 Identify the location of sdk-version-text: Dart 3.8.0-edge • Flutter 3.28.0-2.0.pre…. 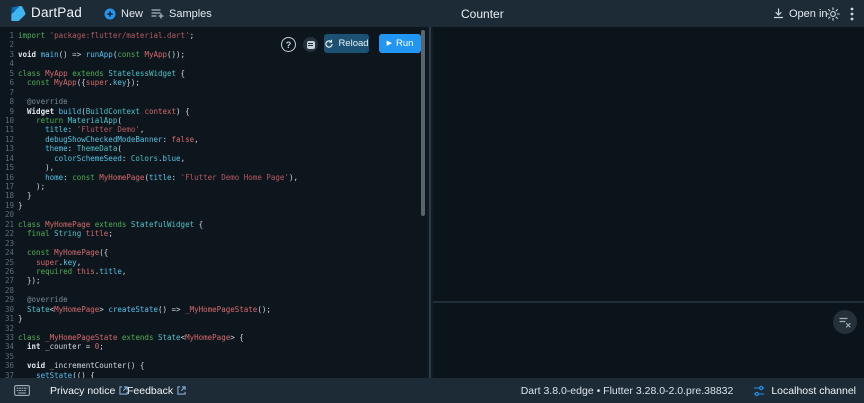
(627, 390).